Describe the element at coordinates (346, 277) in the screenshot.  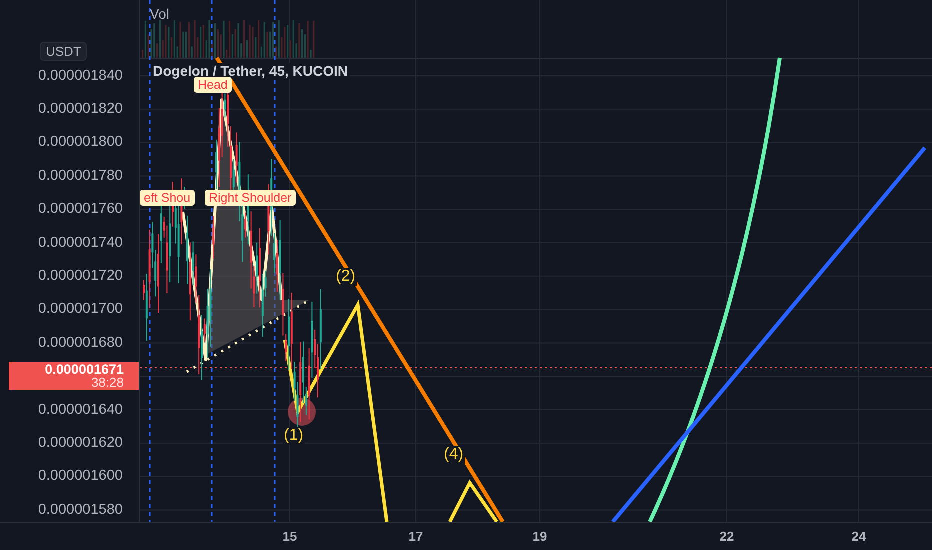
I see `wave-label: (2)` at that location.